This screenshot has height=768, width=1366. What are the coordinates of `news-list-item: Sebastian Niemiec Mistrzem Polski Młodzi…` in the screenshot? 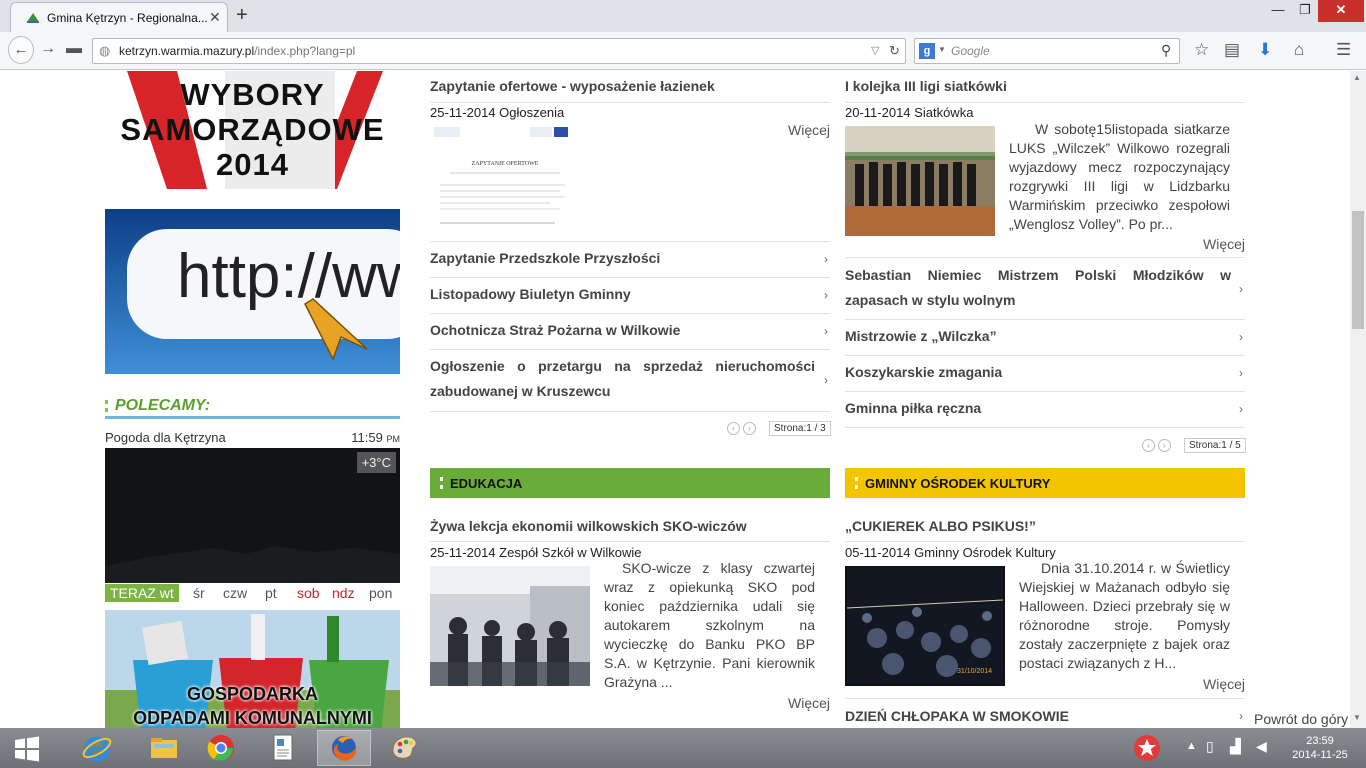 It's located at (1038, 288).